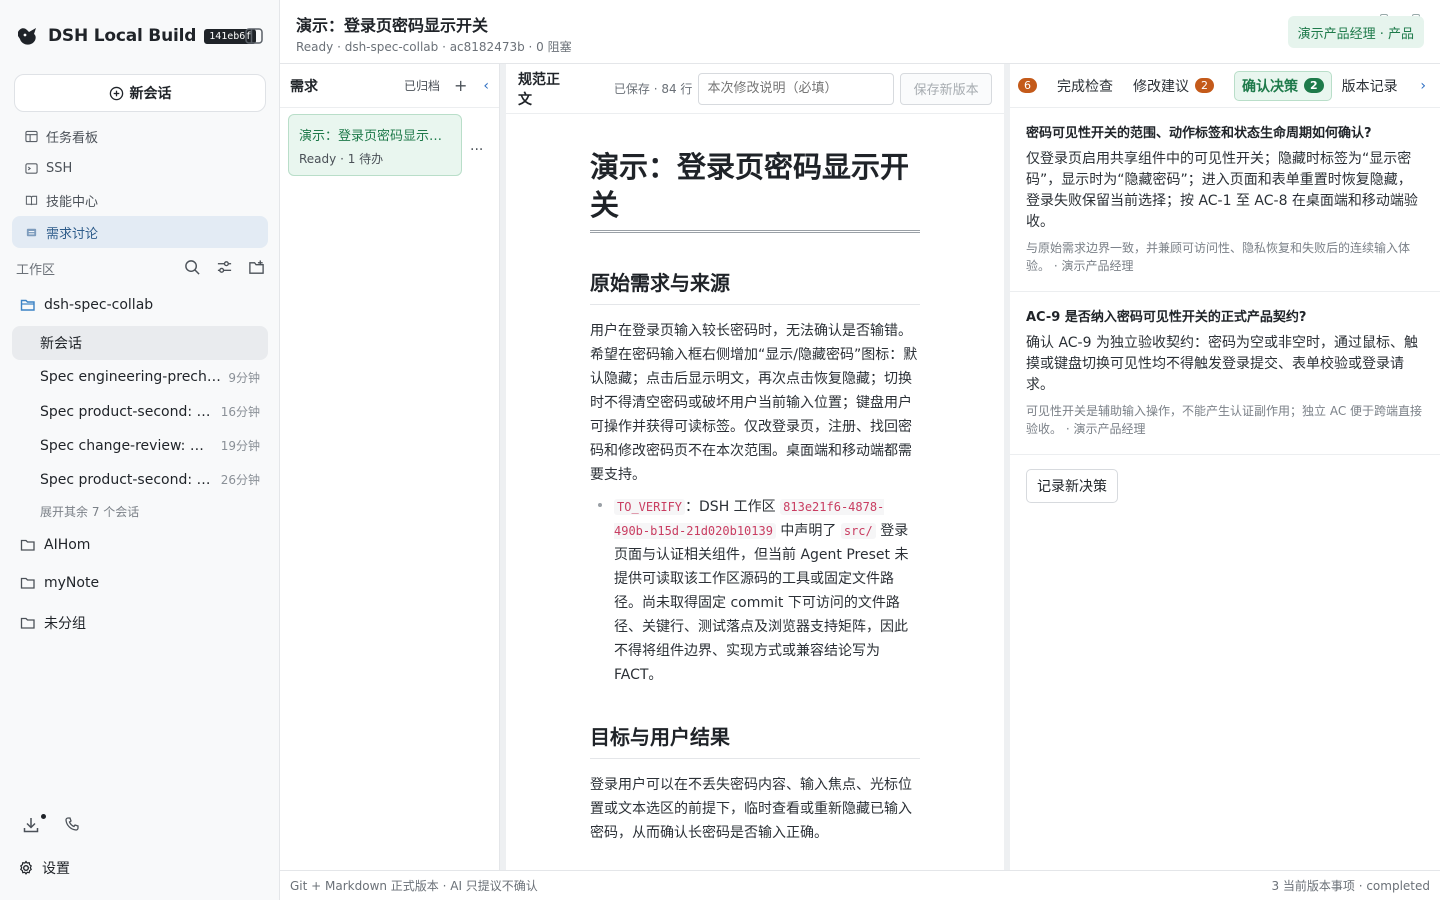 Image resolution: width=1440 pixels, height=900 pixels. What do you see at coordinates (375, 136) in the screenshot?
I see `requirement-title: 演示：登录页密码显示开关` at bounding box center [375, 136].